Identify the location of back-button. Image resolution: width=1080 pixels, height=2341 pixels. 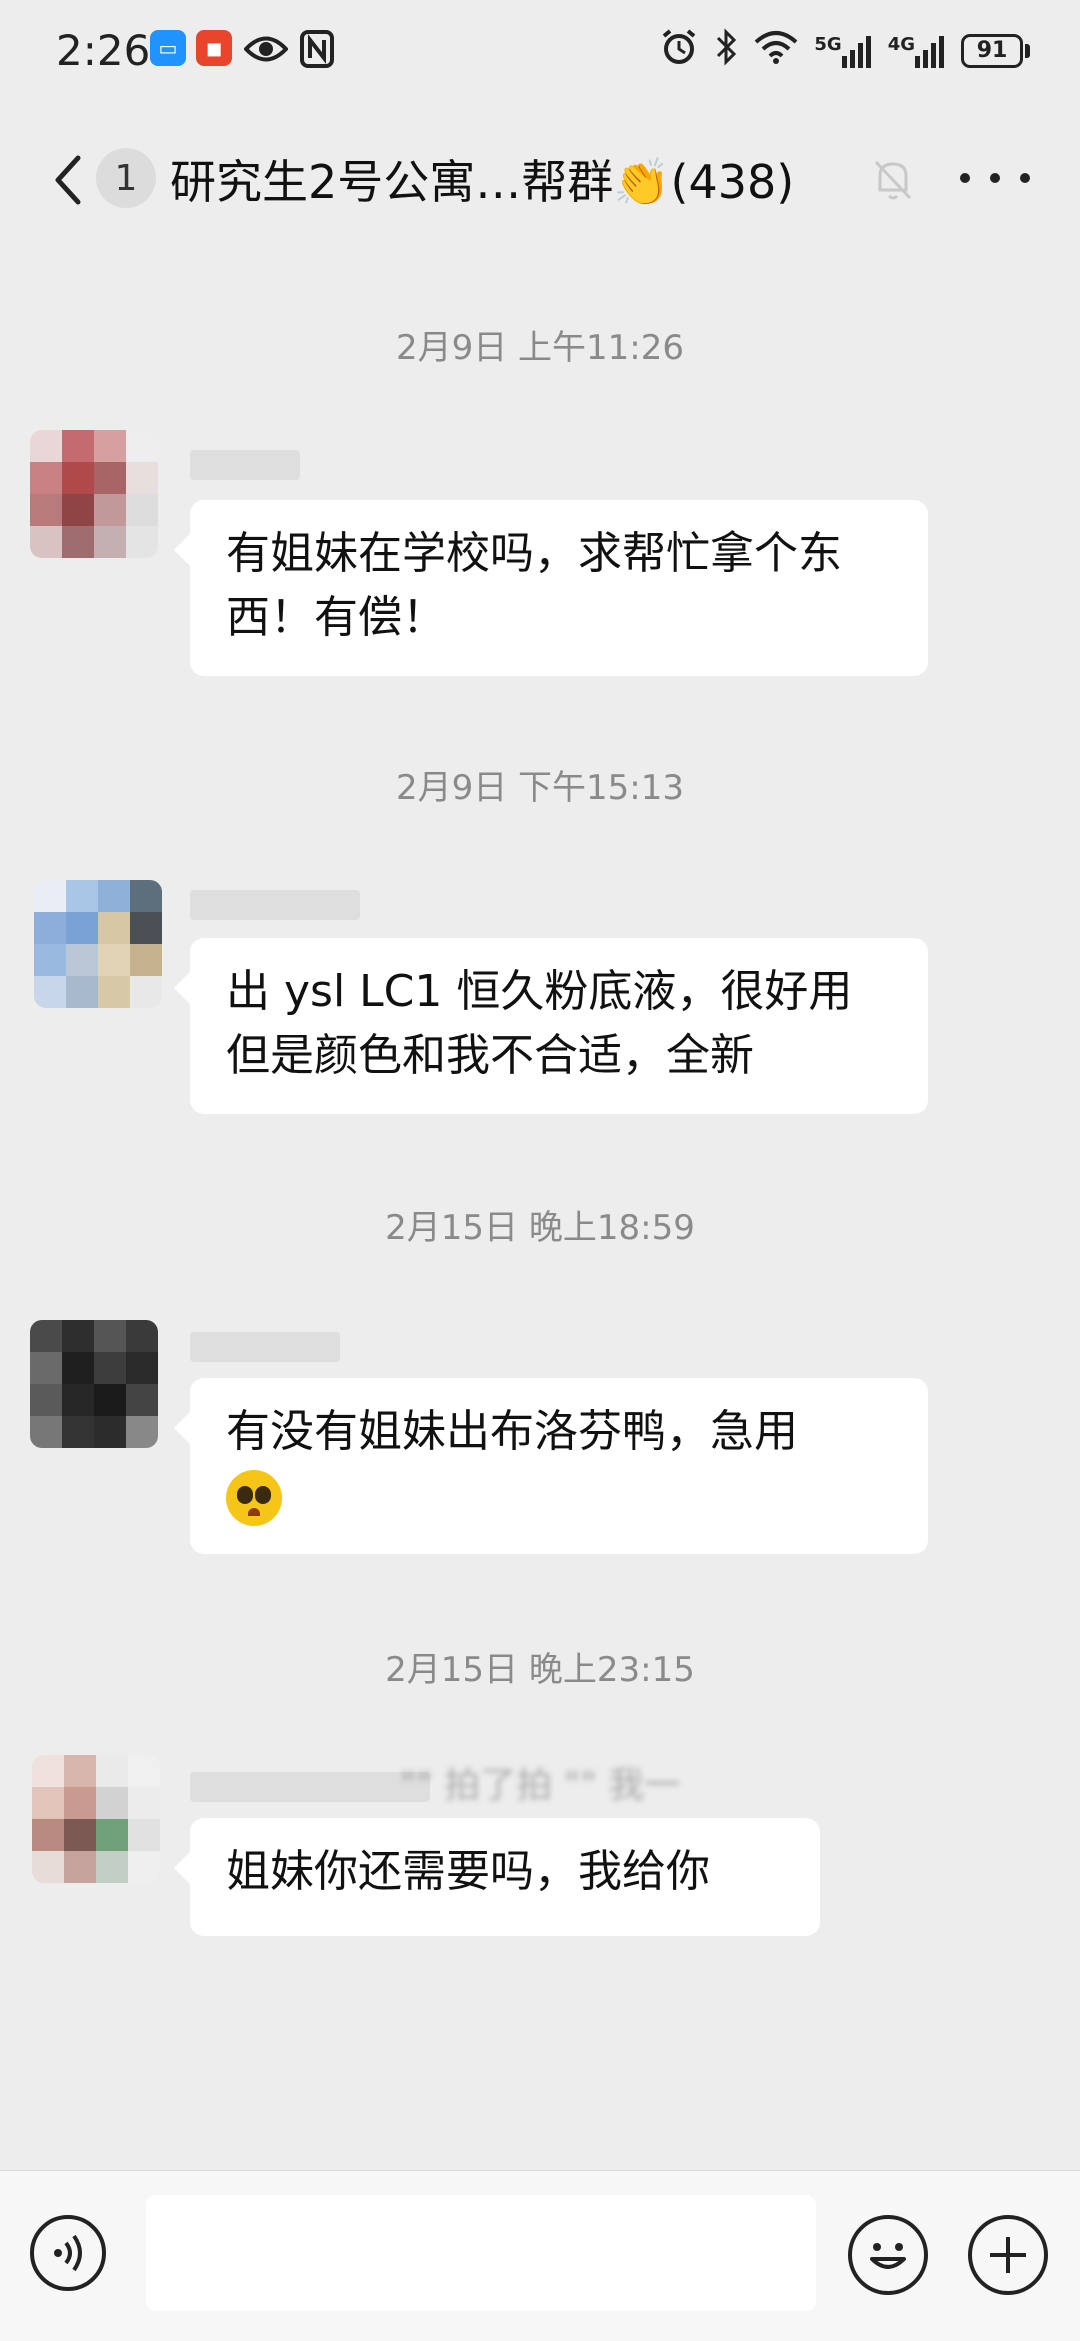
(70, 180).